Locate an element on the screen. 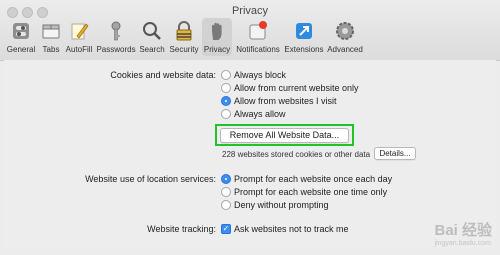  tabs-icon is located at coordinates (51, 31).